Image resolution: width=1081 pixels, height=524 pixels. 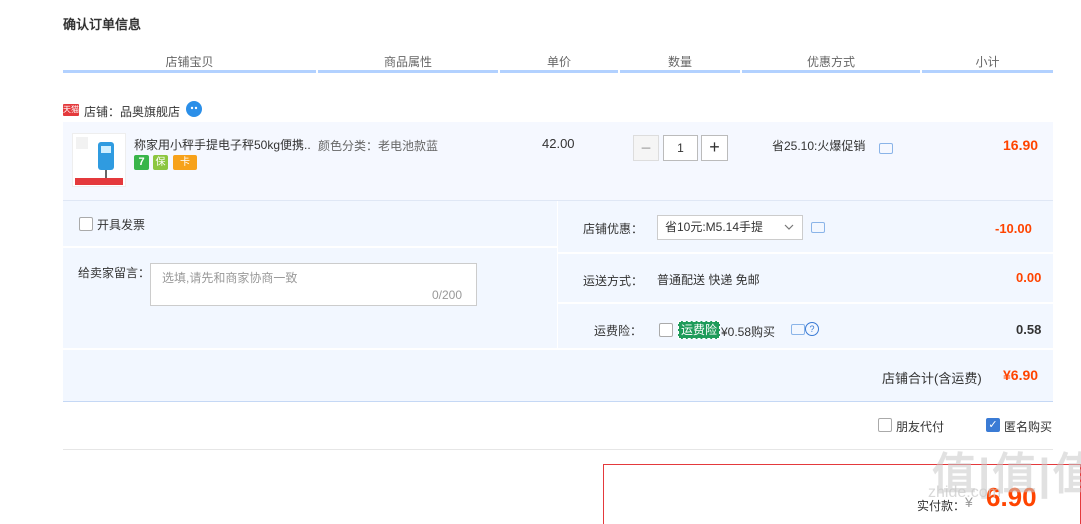 What do you see at coordinates (86, 224) in the screenshot?
I see `invoice-checkbox` at bounding box center [86, 224].